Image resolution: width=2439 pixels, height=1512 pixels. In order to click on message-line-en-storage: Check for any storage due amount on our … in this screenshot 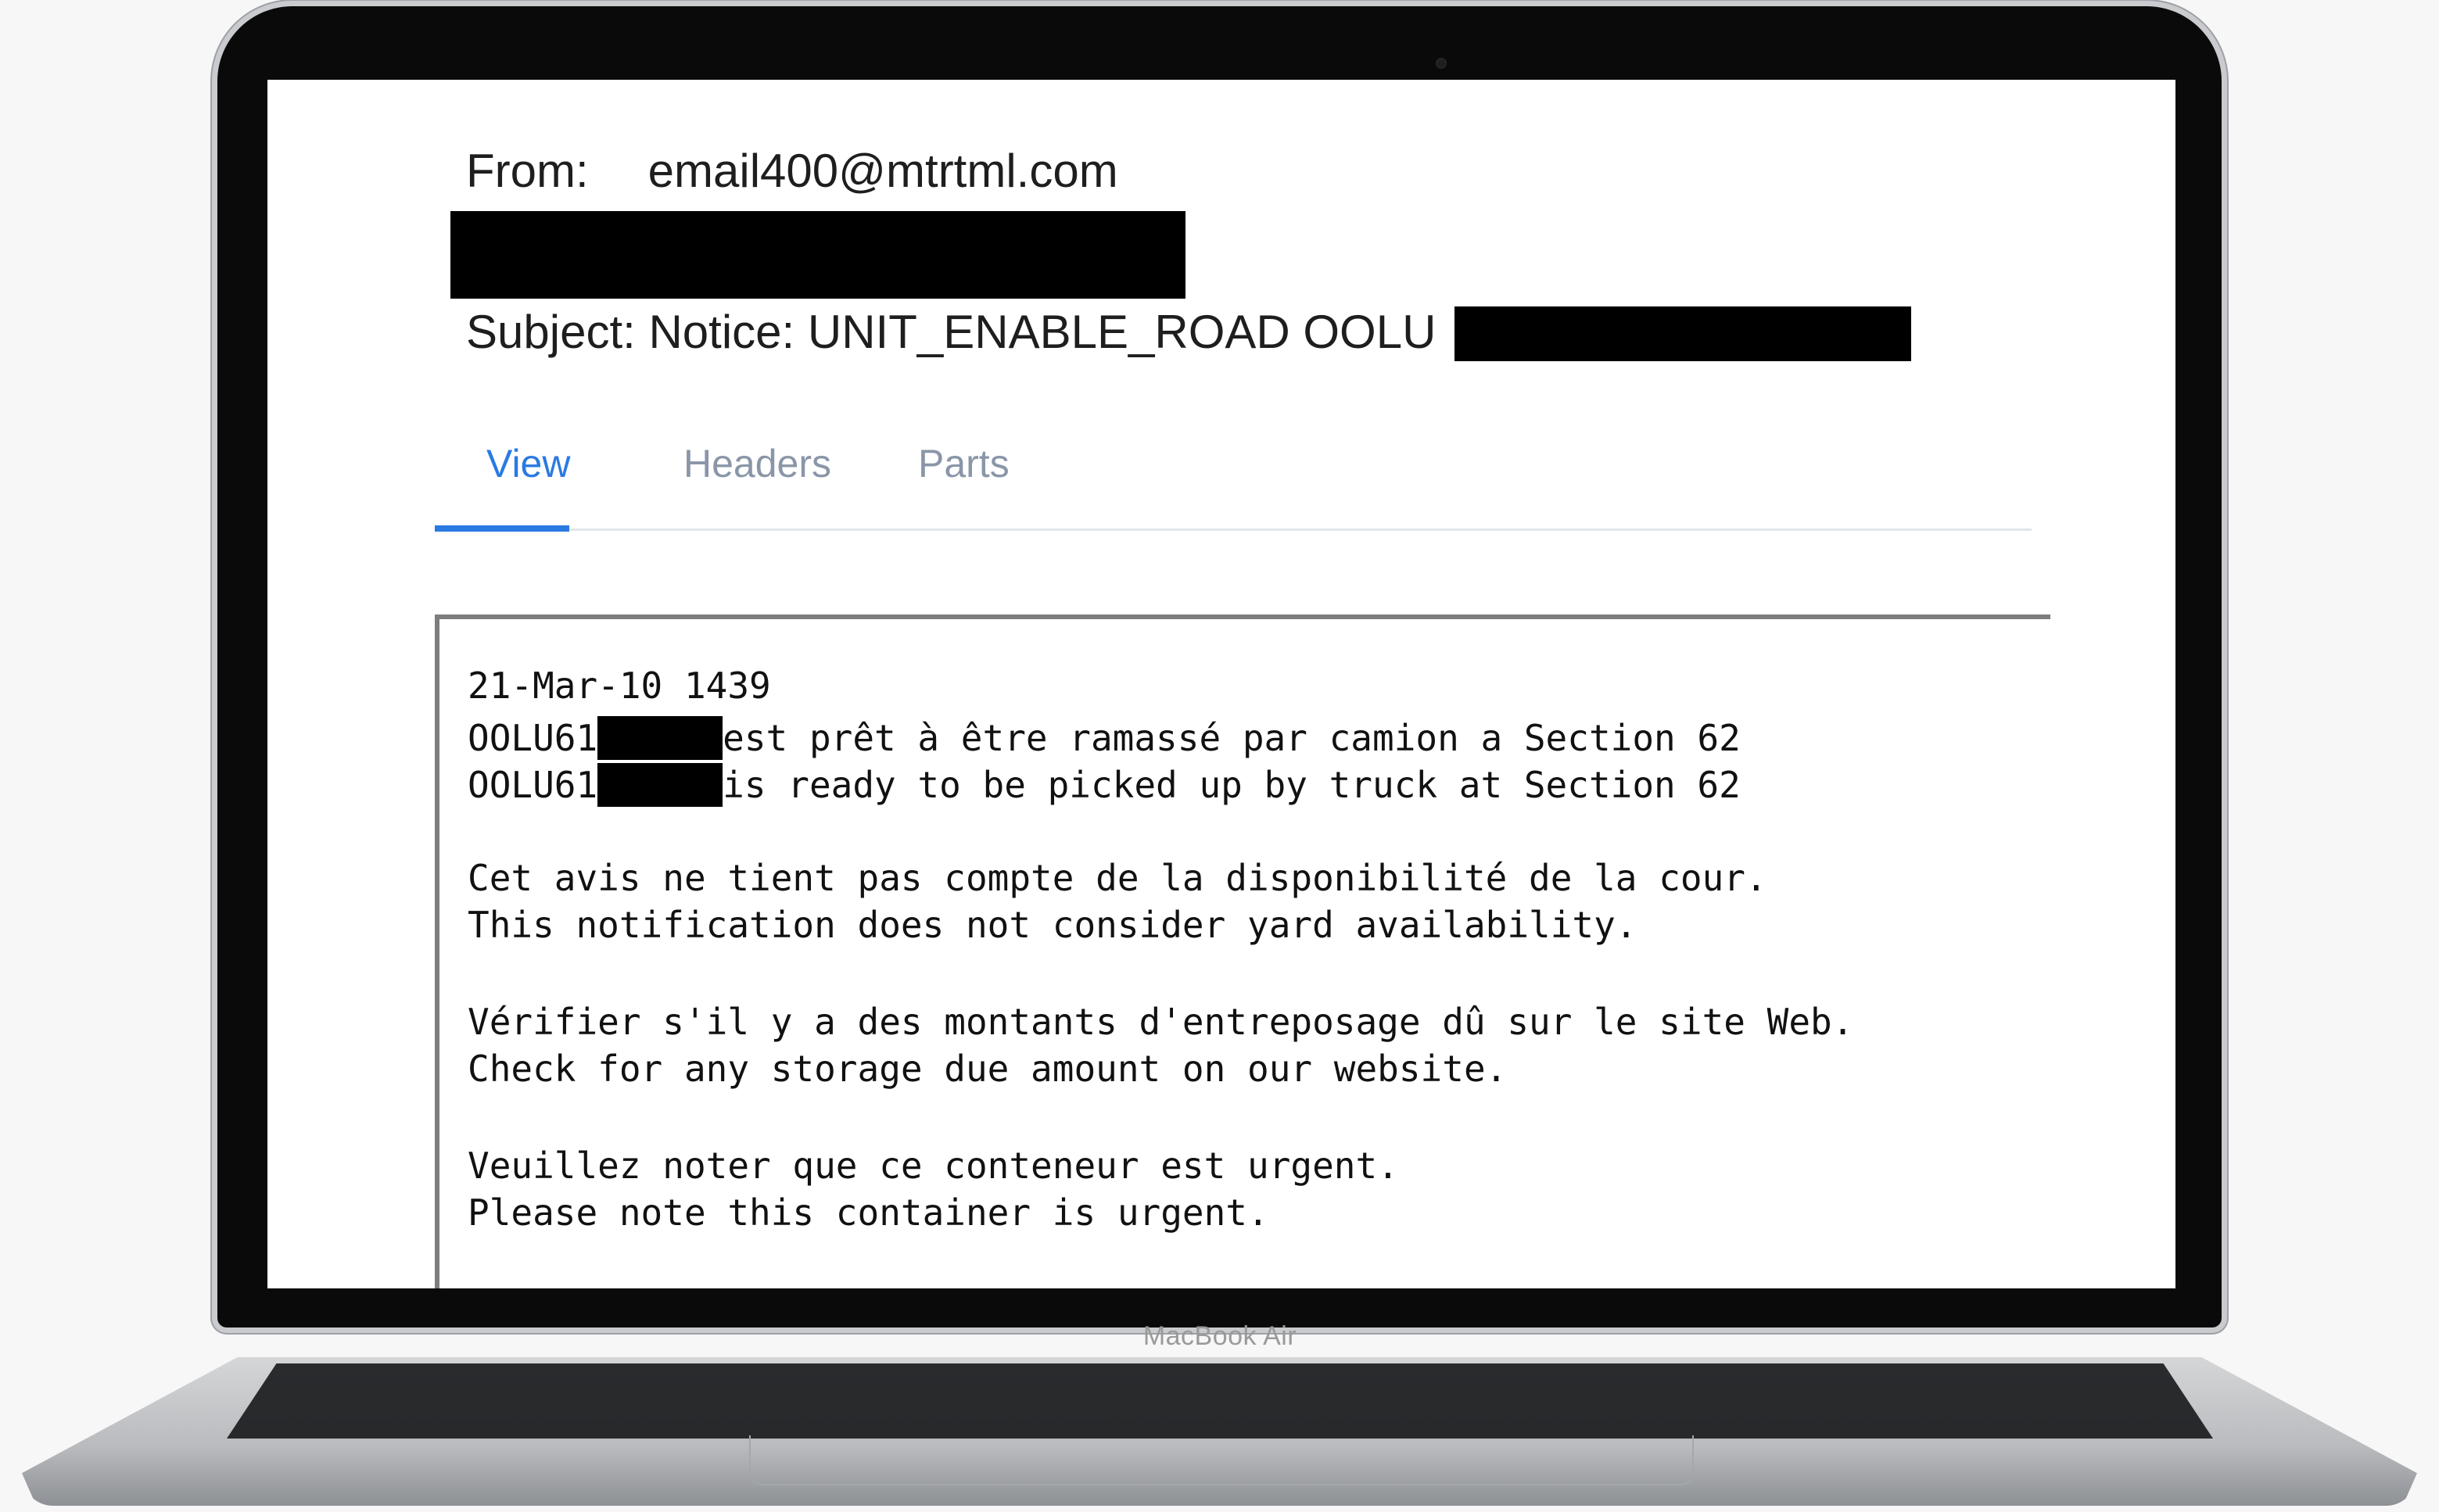, I will do `click(988, 1069)`.